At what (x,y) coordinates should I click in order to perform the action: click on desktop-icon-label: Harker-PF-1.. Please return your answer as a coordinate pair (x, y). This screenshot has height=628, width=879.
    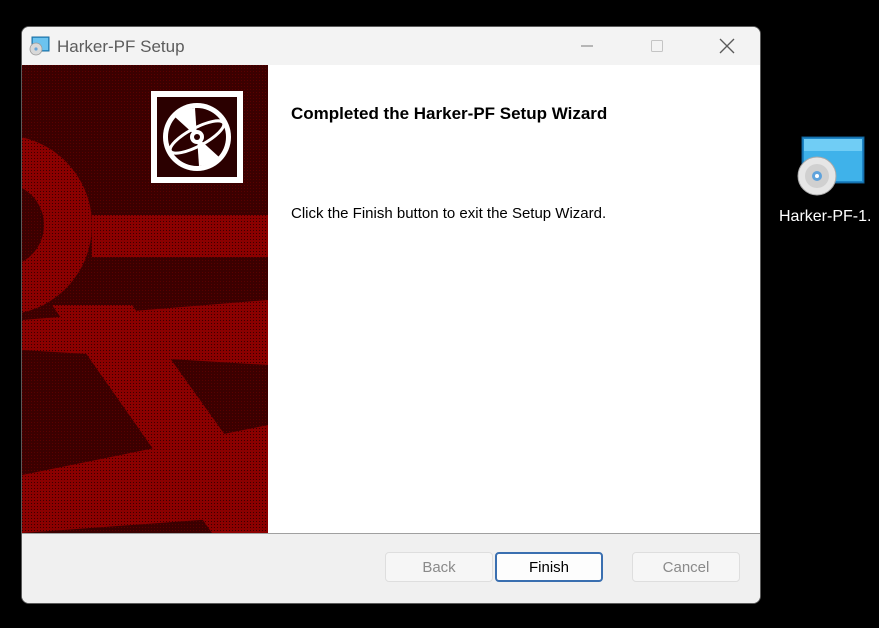
    Looking at the image, I should click on (825, 217).